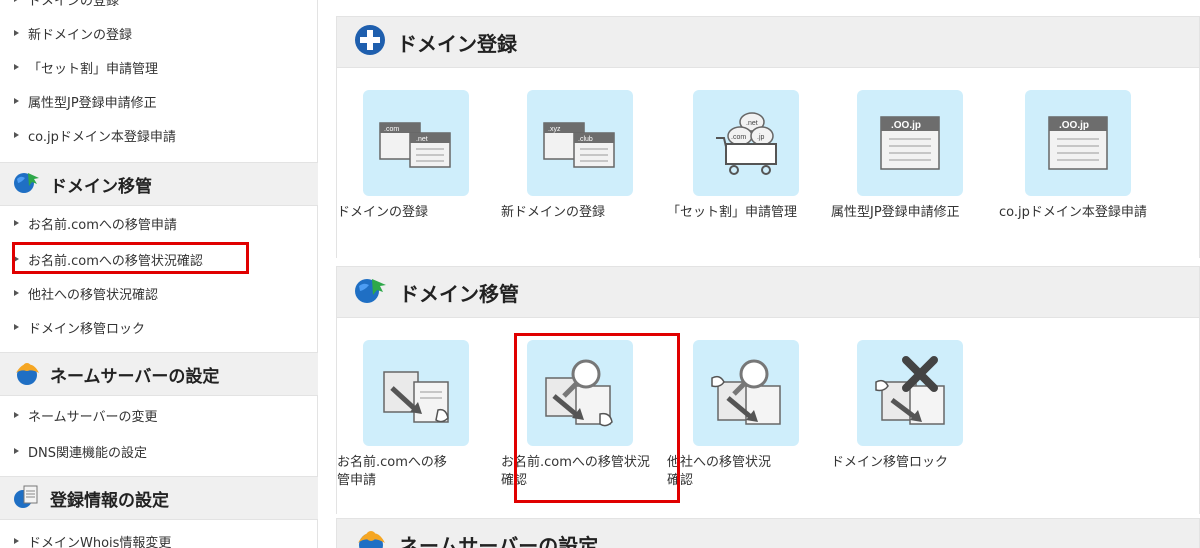 This screenshot has height=548, width=1200. Describe the element at coordinates (159, 374) in the screenshot. I see `sidebar-section-nameserver: ネームサーバーの設定` at that location.